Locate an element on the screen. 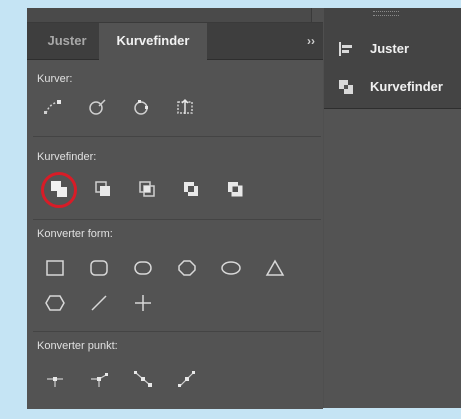 This screenshot has height=419, width=461. ellipse-icon is located at coordinates (231, 268).